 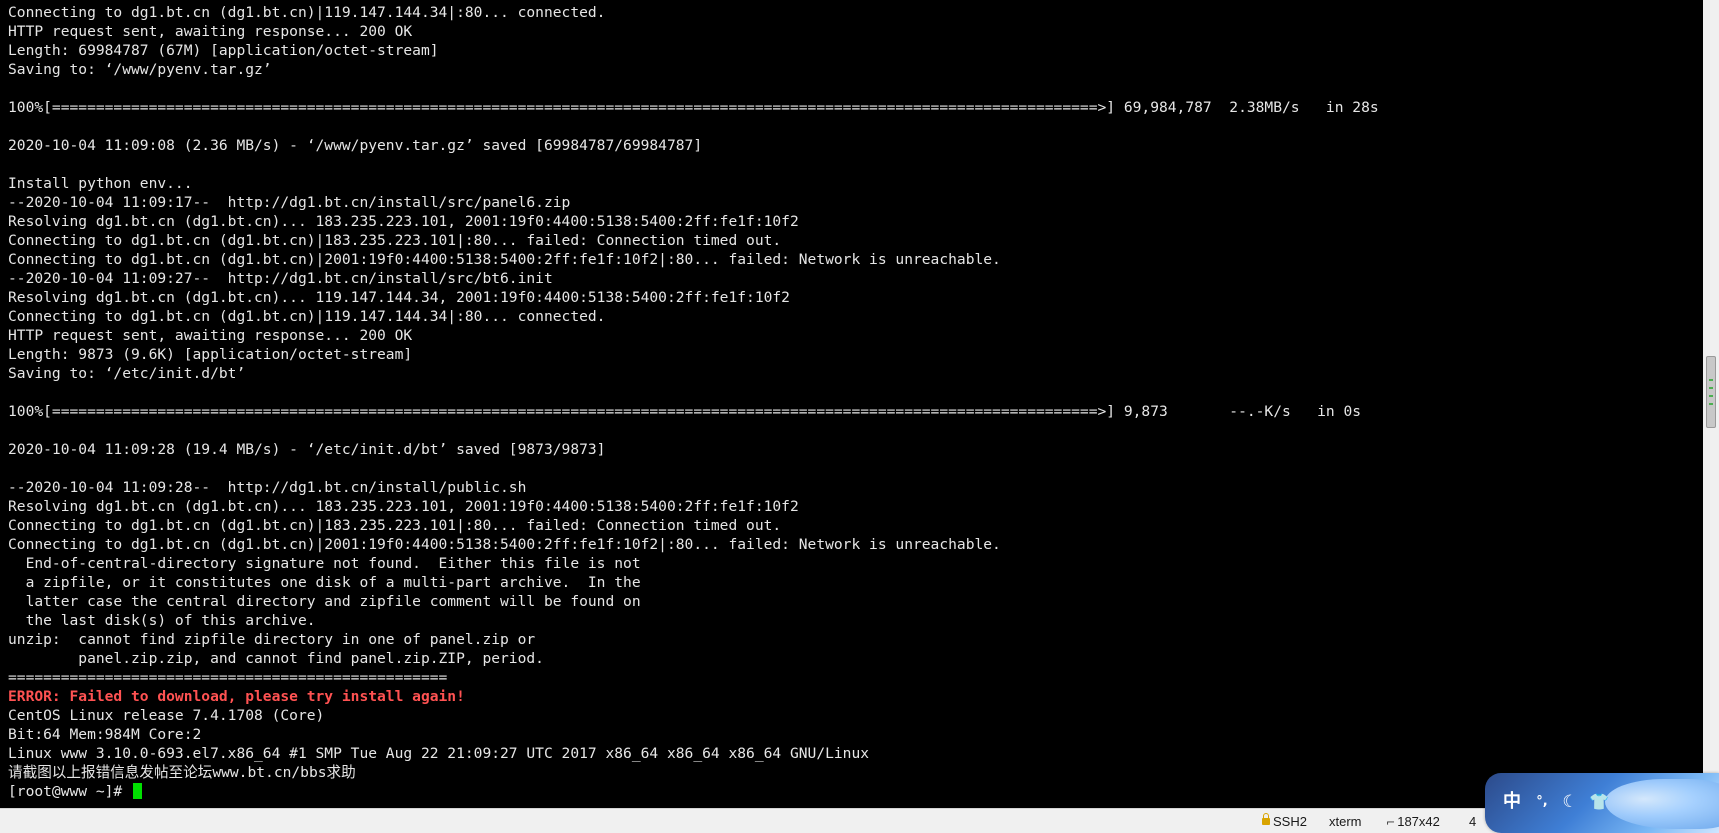 I want to click on status-connection-label: SSH2, so click(x=1290, y=821).